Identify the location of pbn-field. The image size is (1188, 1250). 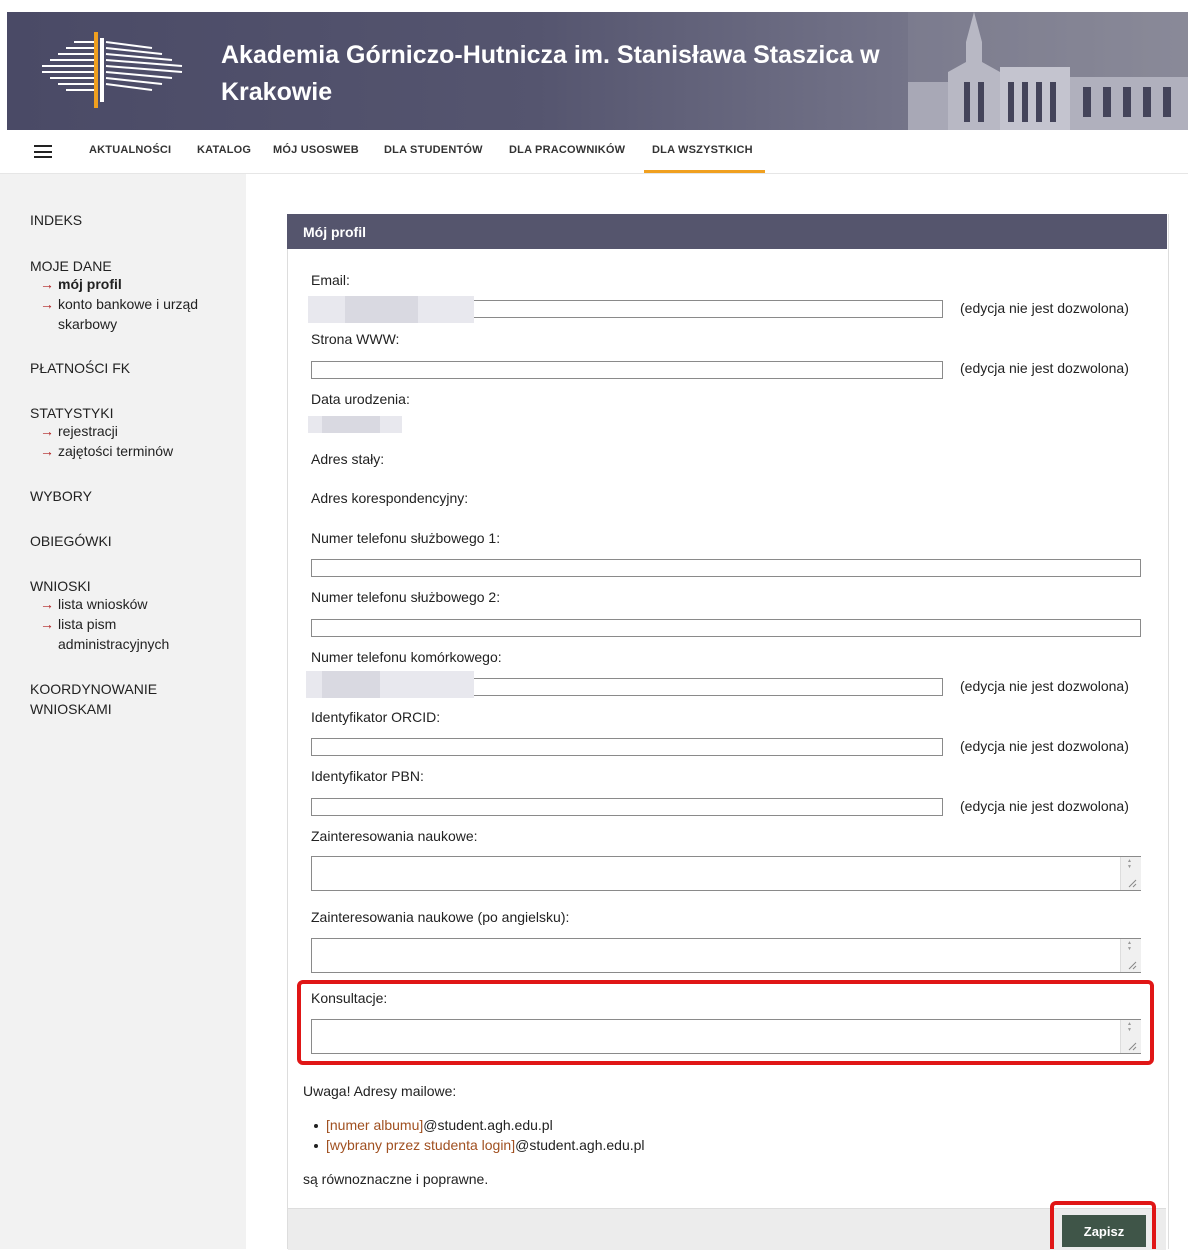
(627, 807).